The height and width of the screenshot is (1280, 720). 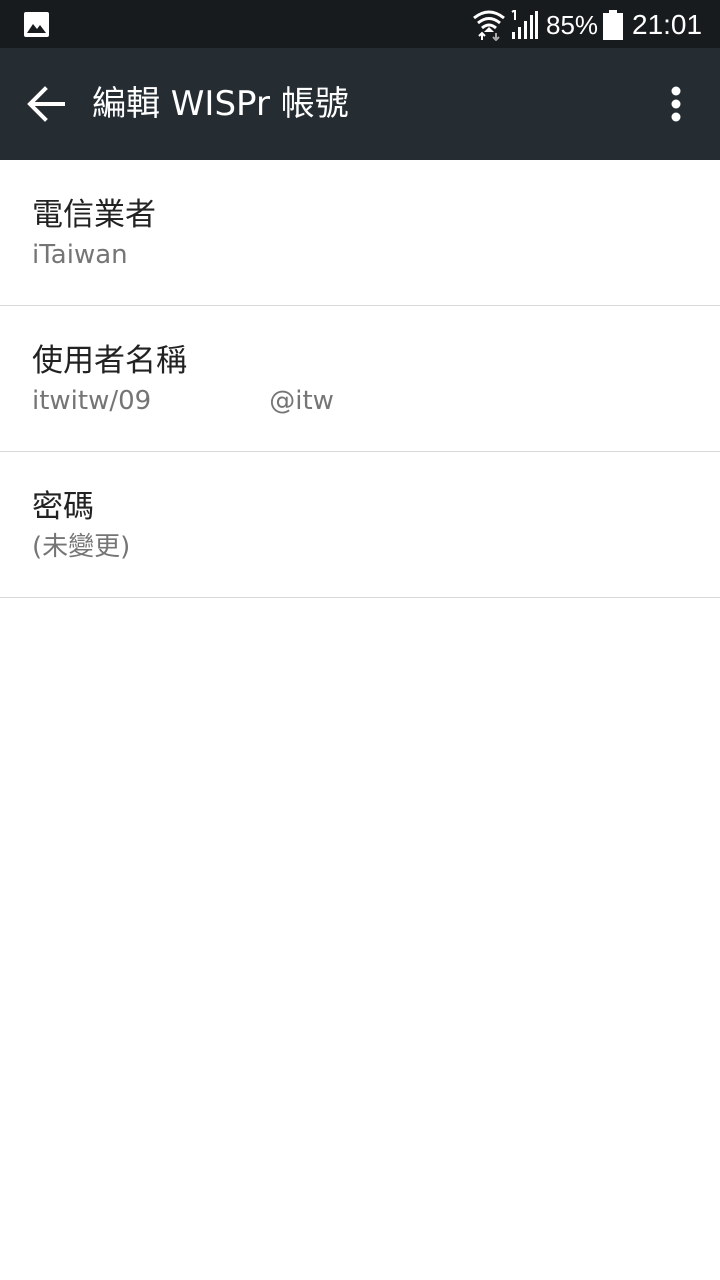 What do you see at coordinates (92, 401) in the screenshot?
I see `username-prefix: itwitw/09` at bounding box center [92, 401].